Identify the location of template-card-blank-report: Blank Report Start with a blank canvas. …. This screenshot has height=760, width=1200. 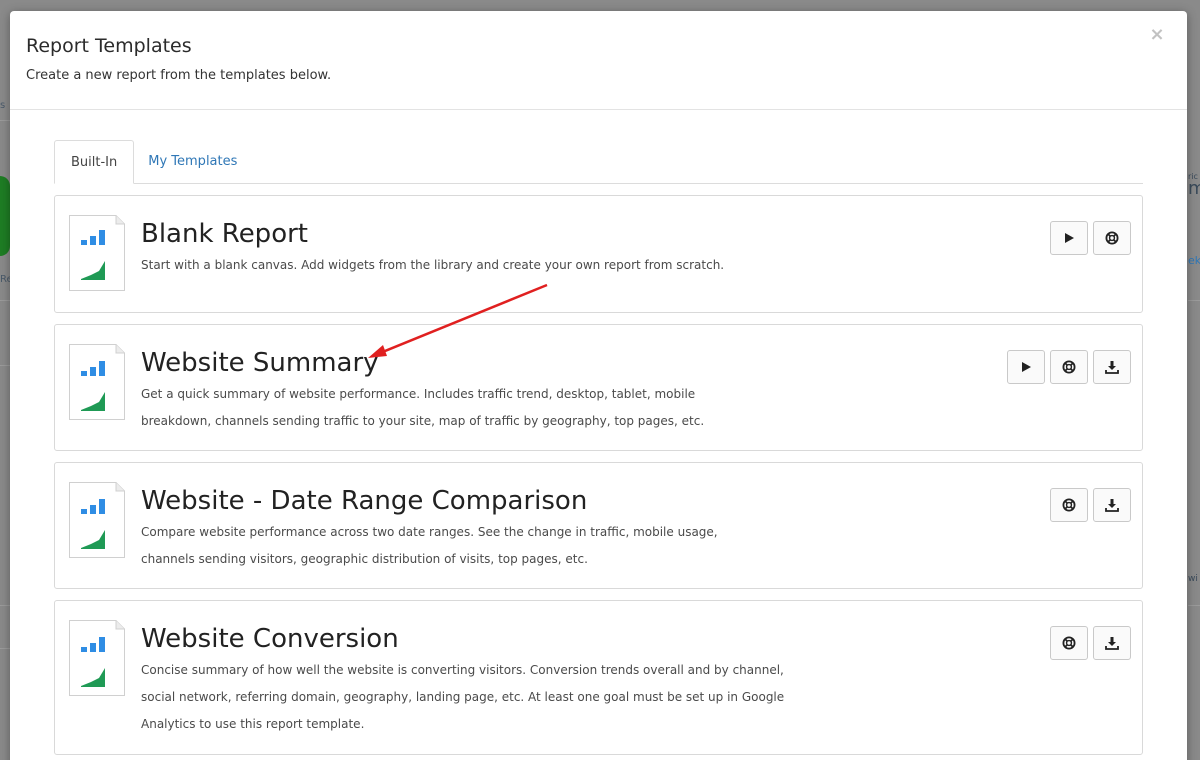
(598, 254).